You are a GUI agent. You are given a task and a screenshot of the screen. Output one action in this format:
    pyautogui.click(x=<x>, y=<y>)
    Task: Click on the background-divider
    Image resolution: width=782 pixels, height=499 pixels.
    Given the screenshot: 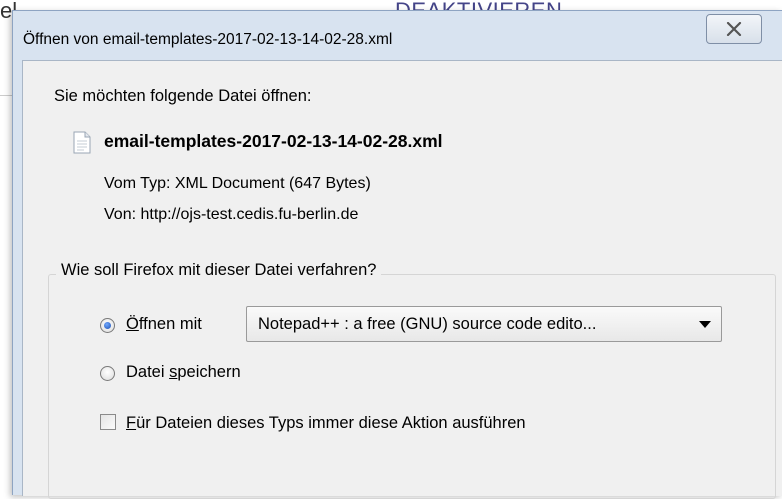 What is the action you would take?
    pyautogui.click(x=6, y=95)
    